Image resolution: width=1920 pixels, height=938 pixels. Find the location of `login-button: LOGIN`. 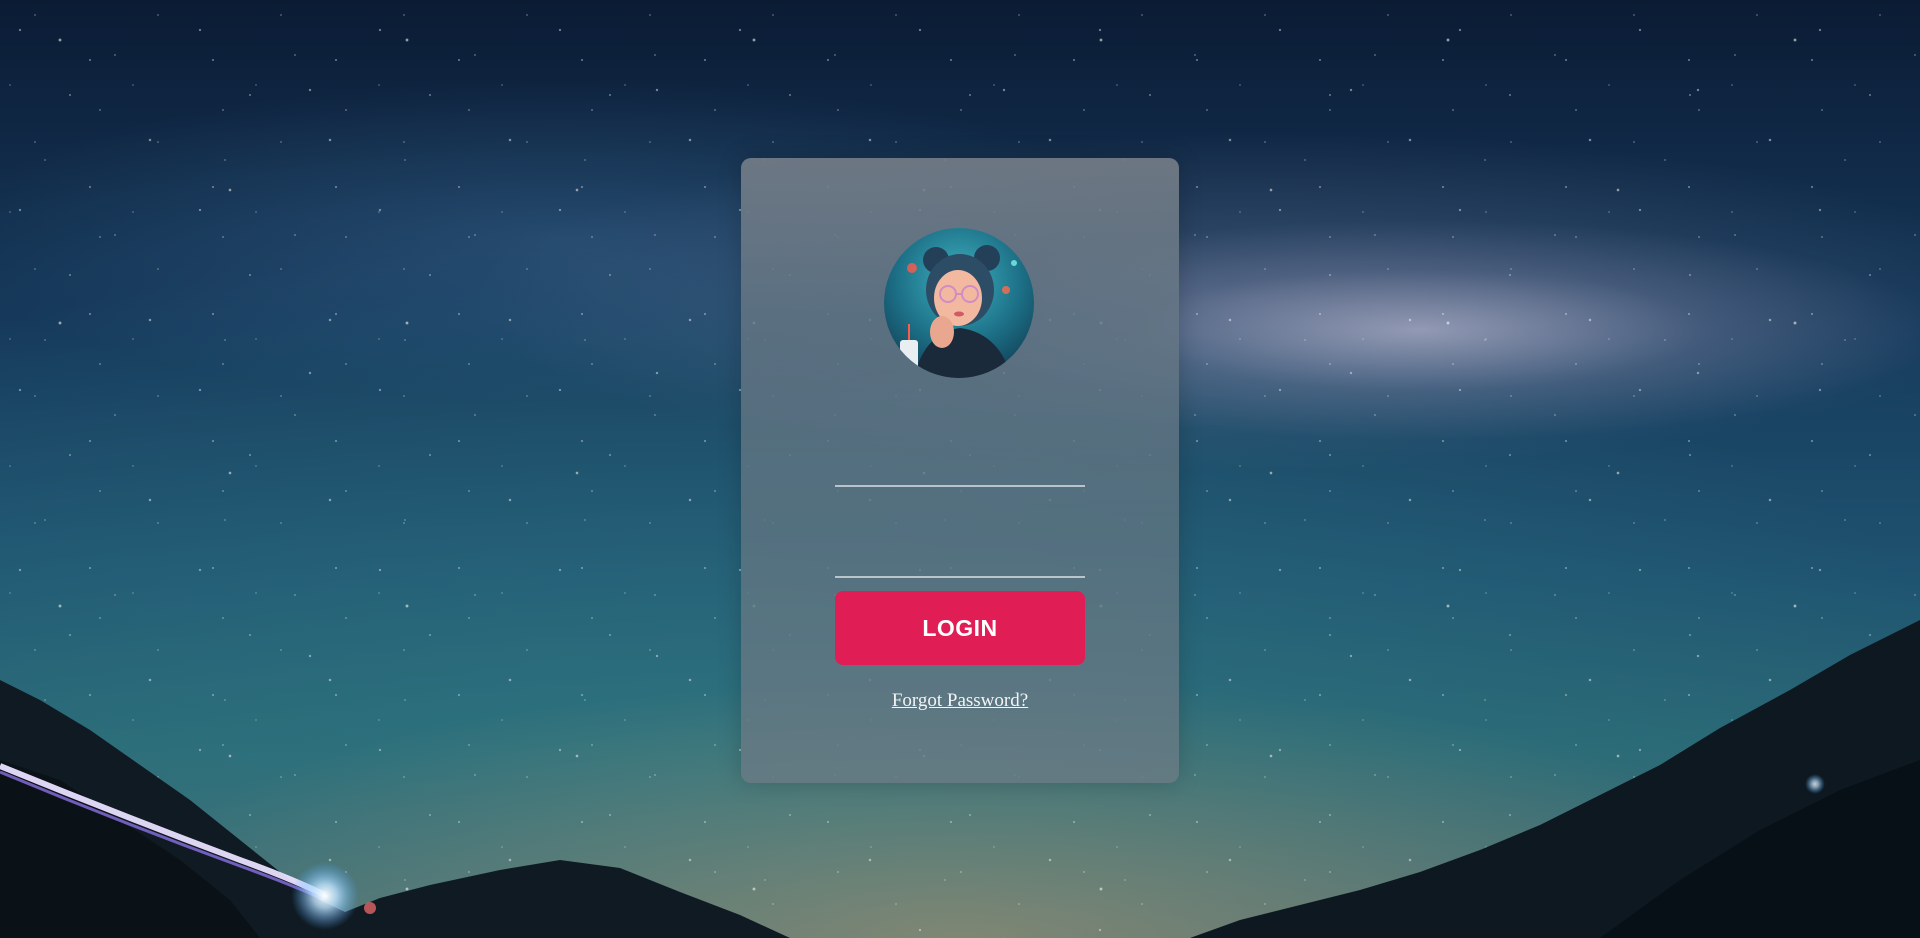

login-button: LOGIN is located at coordinates (960, 628).